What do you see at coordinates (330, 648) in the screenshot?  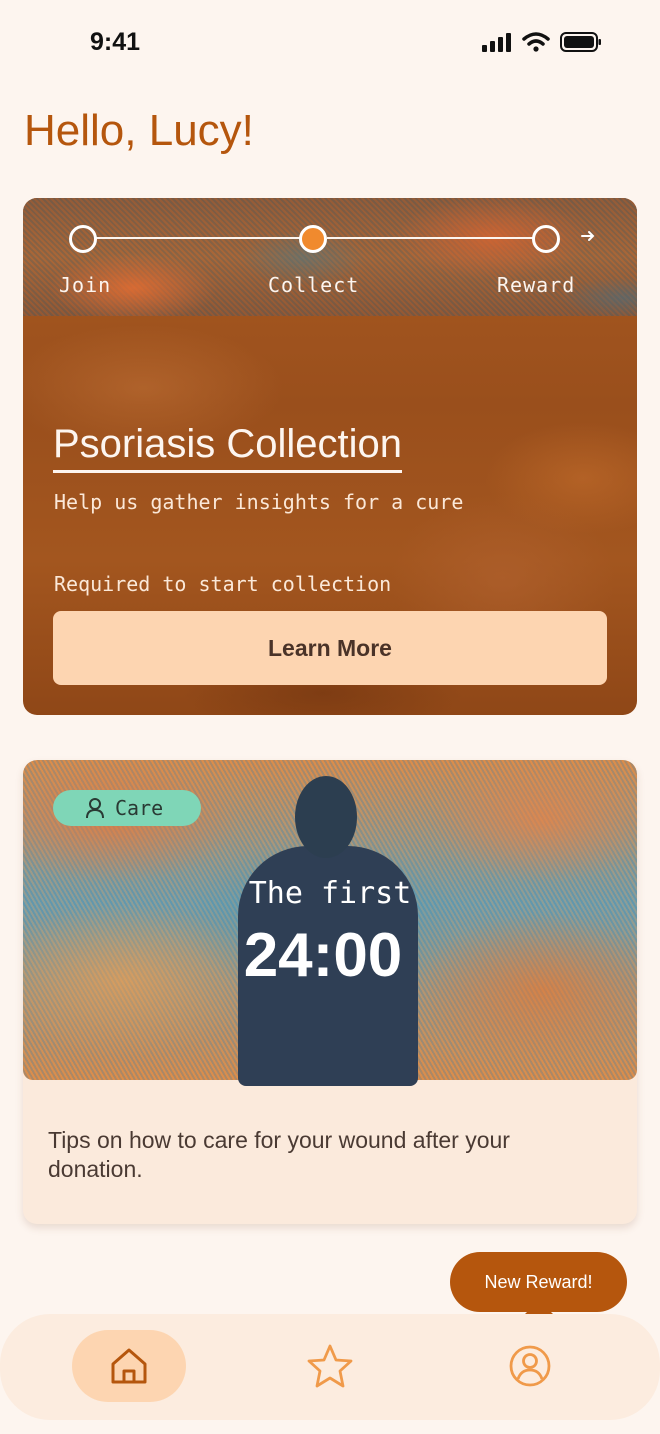 I see `learn-more-button: Learn More` at bounding box center [330, 648].